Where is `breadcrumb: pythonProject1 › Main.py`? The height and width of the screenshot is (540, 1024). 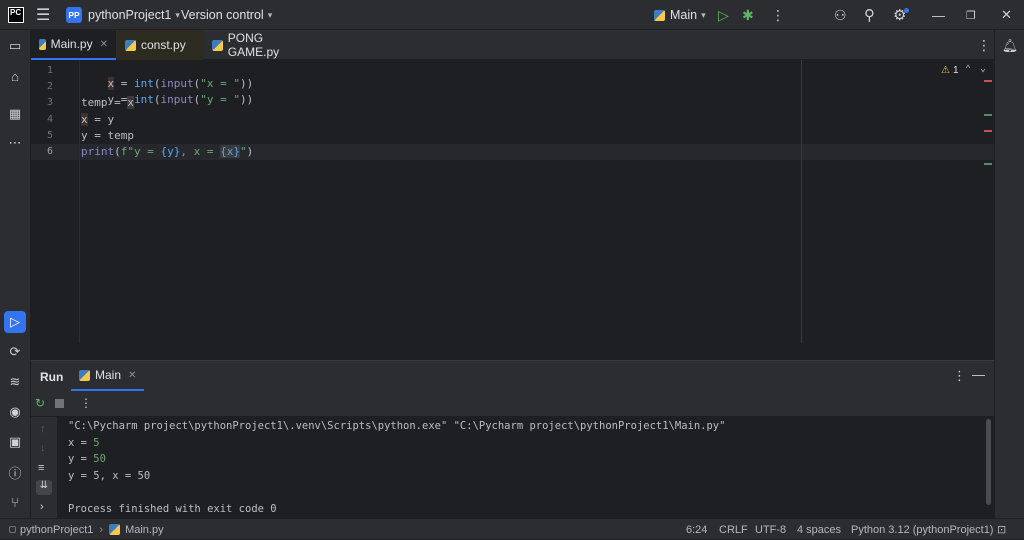
breadcrumb: pythonProject1 › Main.py is located at coordinates (86, 529).